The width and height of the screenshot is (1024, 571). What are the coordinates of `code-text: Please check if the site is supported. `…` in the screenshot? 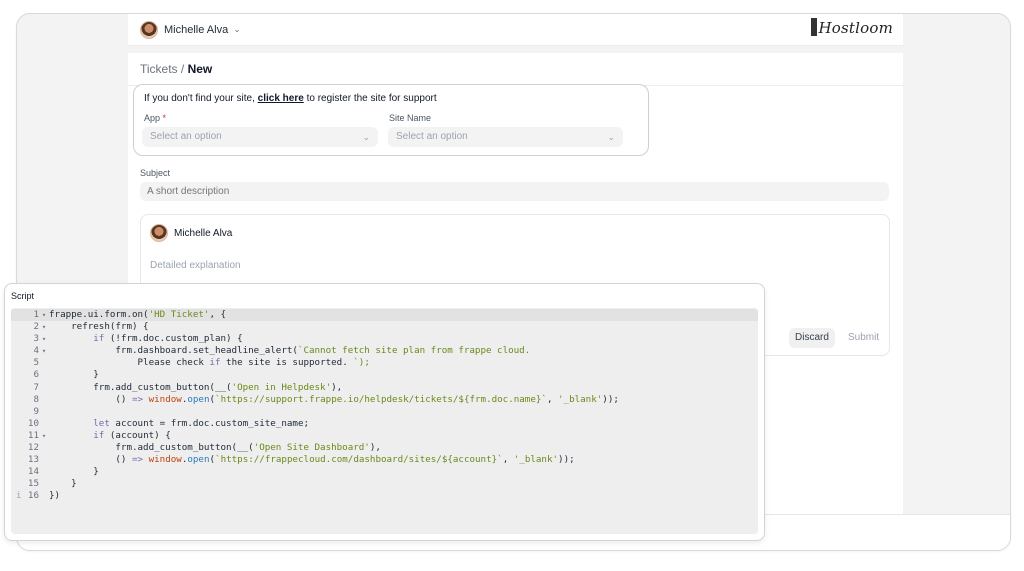 It's located at (209, 363).